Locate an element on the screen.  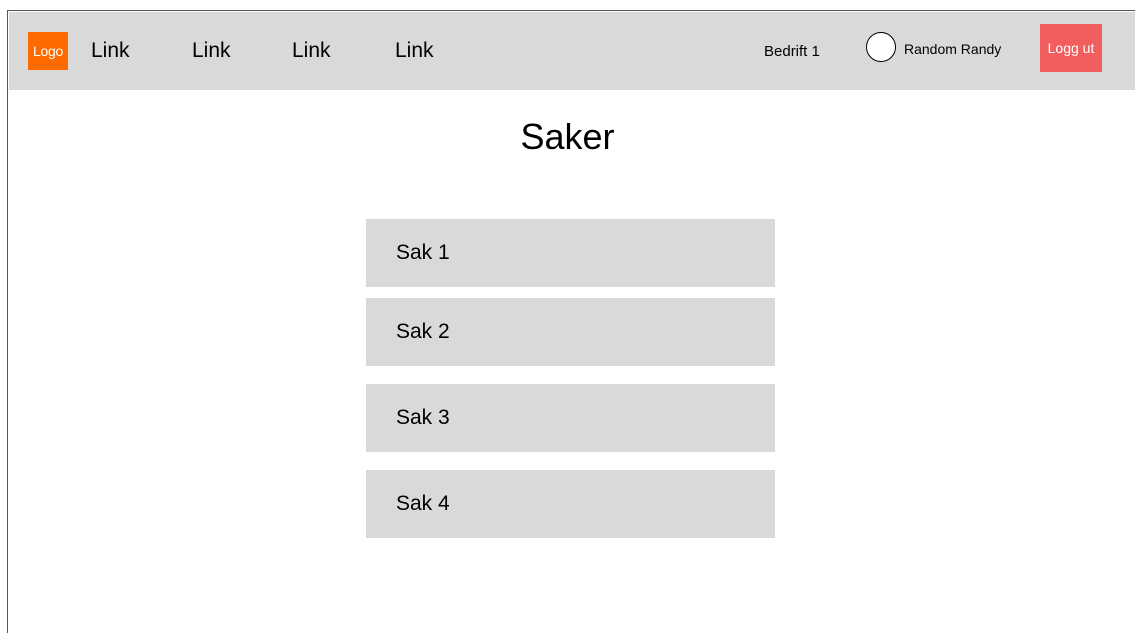
page-title: Saker is located at coordinates (567, 136).